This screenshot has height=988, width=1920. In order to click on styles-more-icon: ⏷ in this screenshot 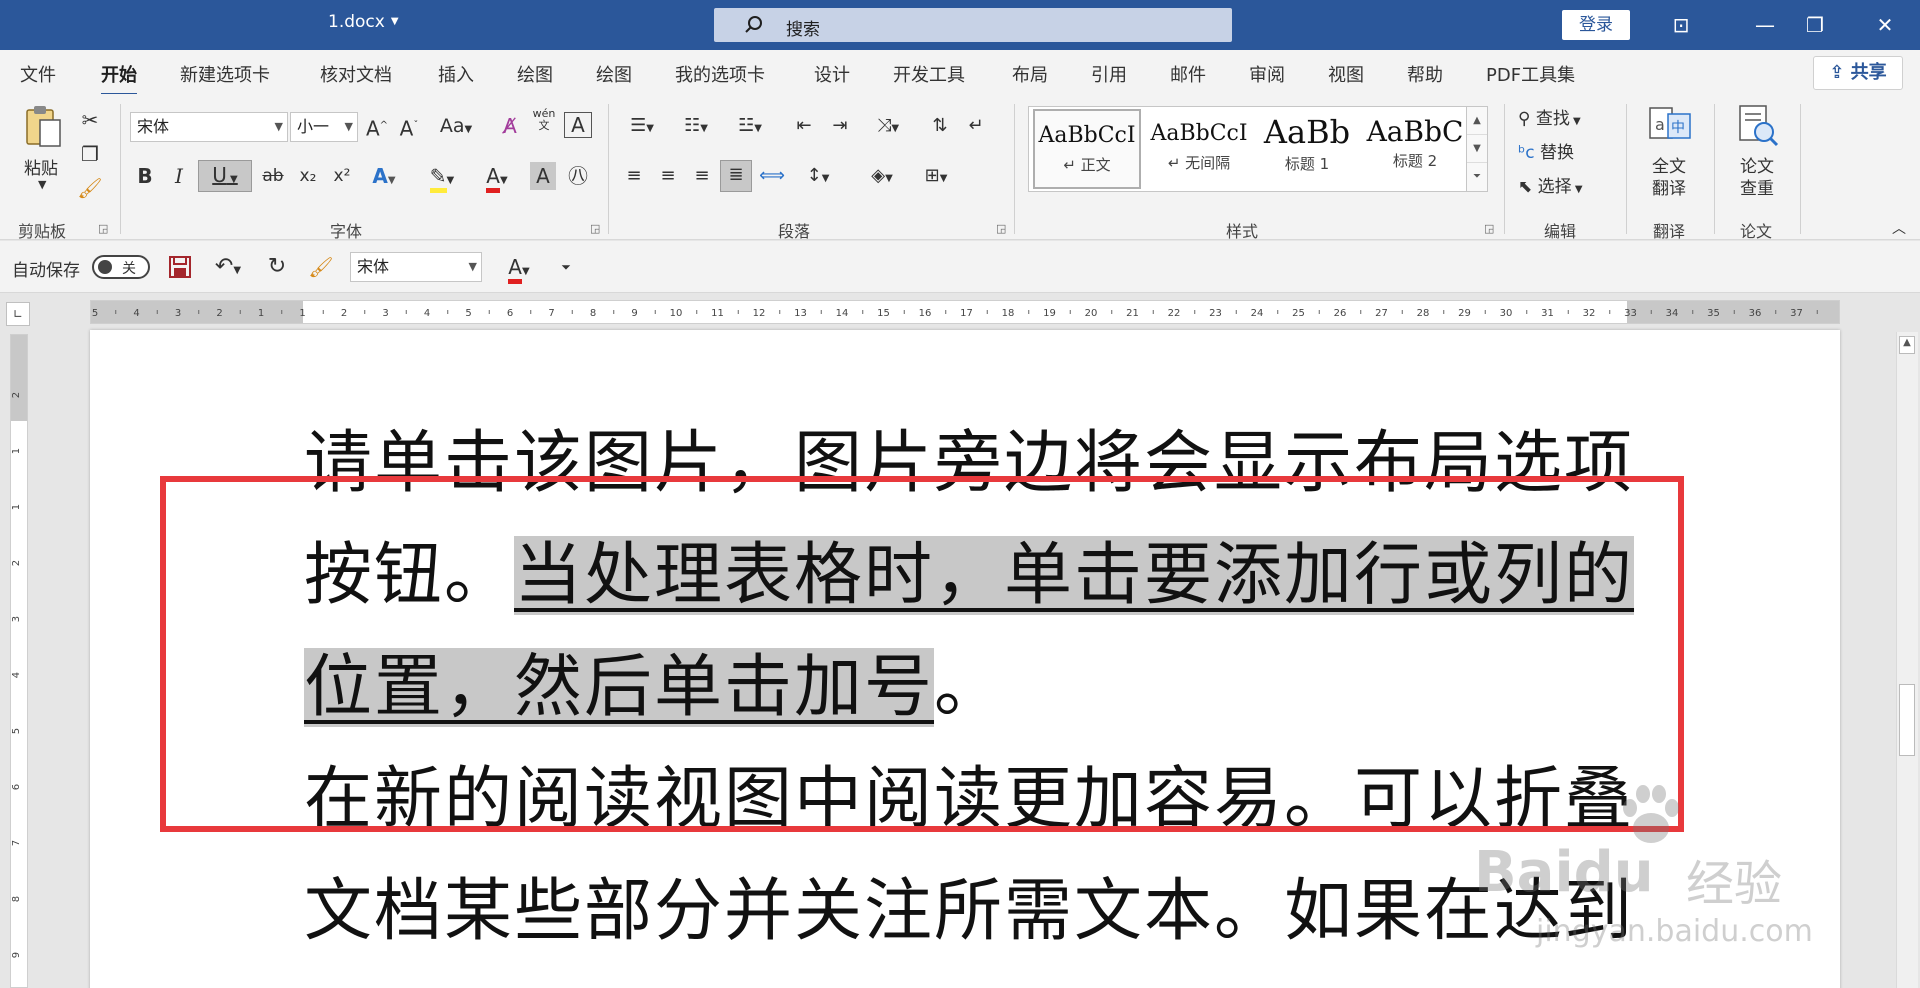, I will do `click(1477, 177)`.